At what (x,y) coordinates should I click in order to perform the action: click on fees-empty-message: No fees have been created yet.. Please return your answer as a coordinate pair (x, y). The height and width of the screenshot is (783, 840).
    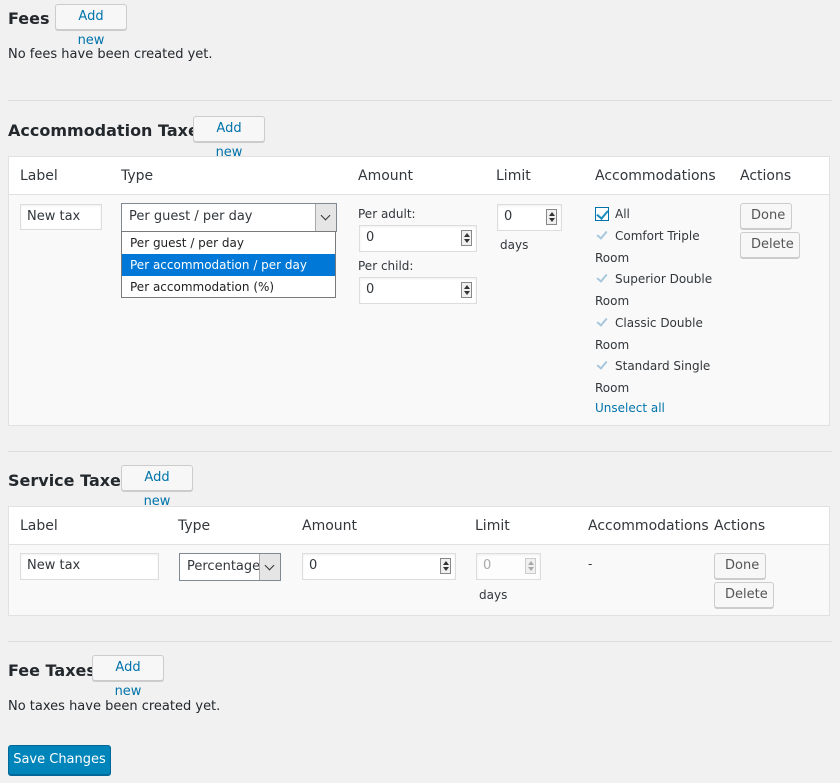
    Looking at the image, I should click on (110, 54).